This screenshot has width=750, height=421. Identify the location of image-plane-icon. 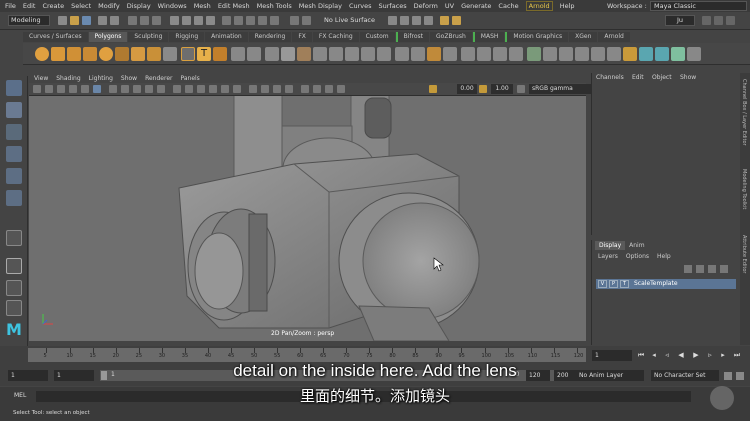
(73, 89).